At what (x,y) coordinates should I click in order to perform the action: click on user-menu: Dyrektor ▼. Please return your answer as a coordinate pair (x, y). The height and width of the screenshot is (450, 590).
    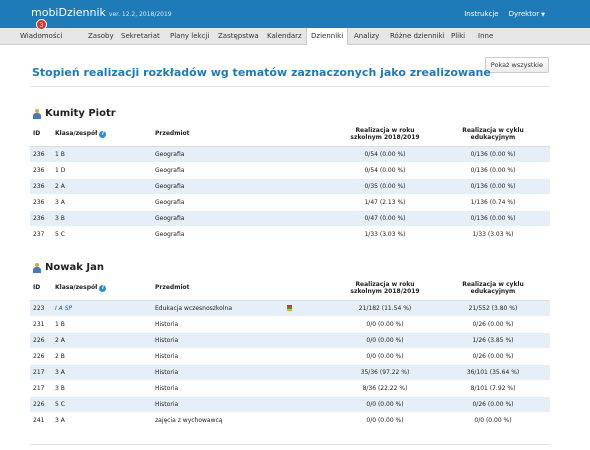
    Looking at the image, I should click on (527, 14).